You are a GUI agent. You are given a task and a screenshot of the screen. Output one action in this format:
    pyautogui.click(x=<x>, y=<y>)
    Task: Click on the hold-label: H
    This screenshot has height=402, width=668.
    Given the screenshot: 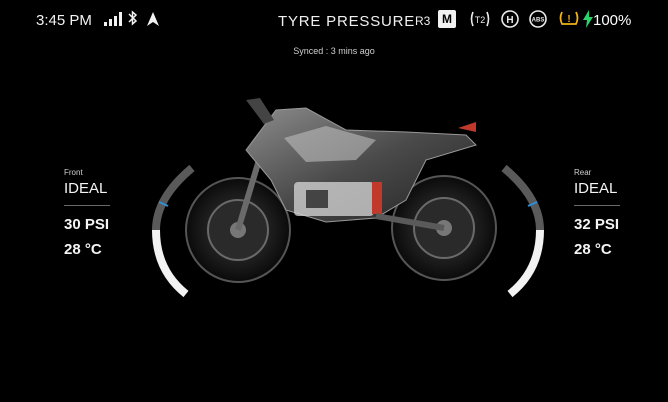 What is the action you would take?
    pyautogui.click(x=509, y=20)
    